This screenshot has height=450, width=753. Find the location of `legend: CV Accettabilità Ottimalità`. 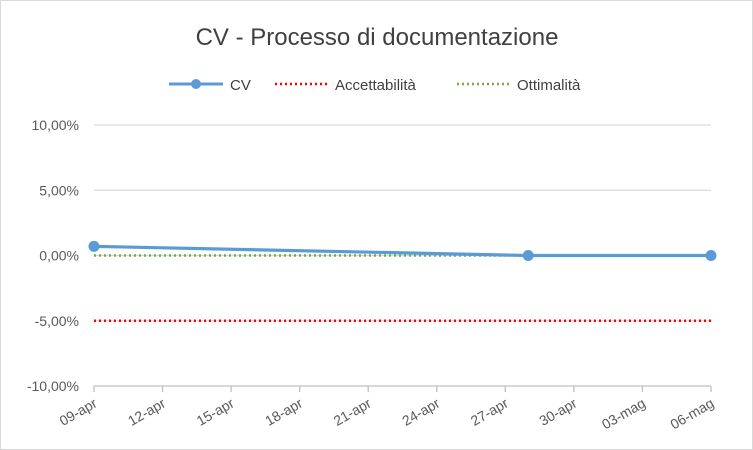

legend: CV Accettabilità Ottimalità is located at coordinates (375, 85).